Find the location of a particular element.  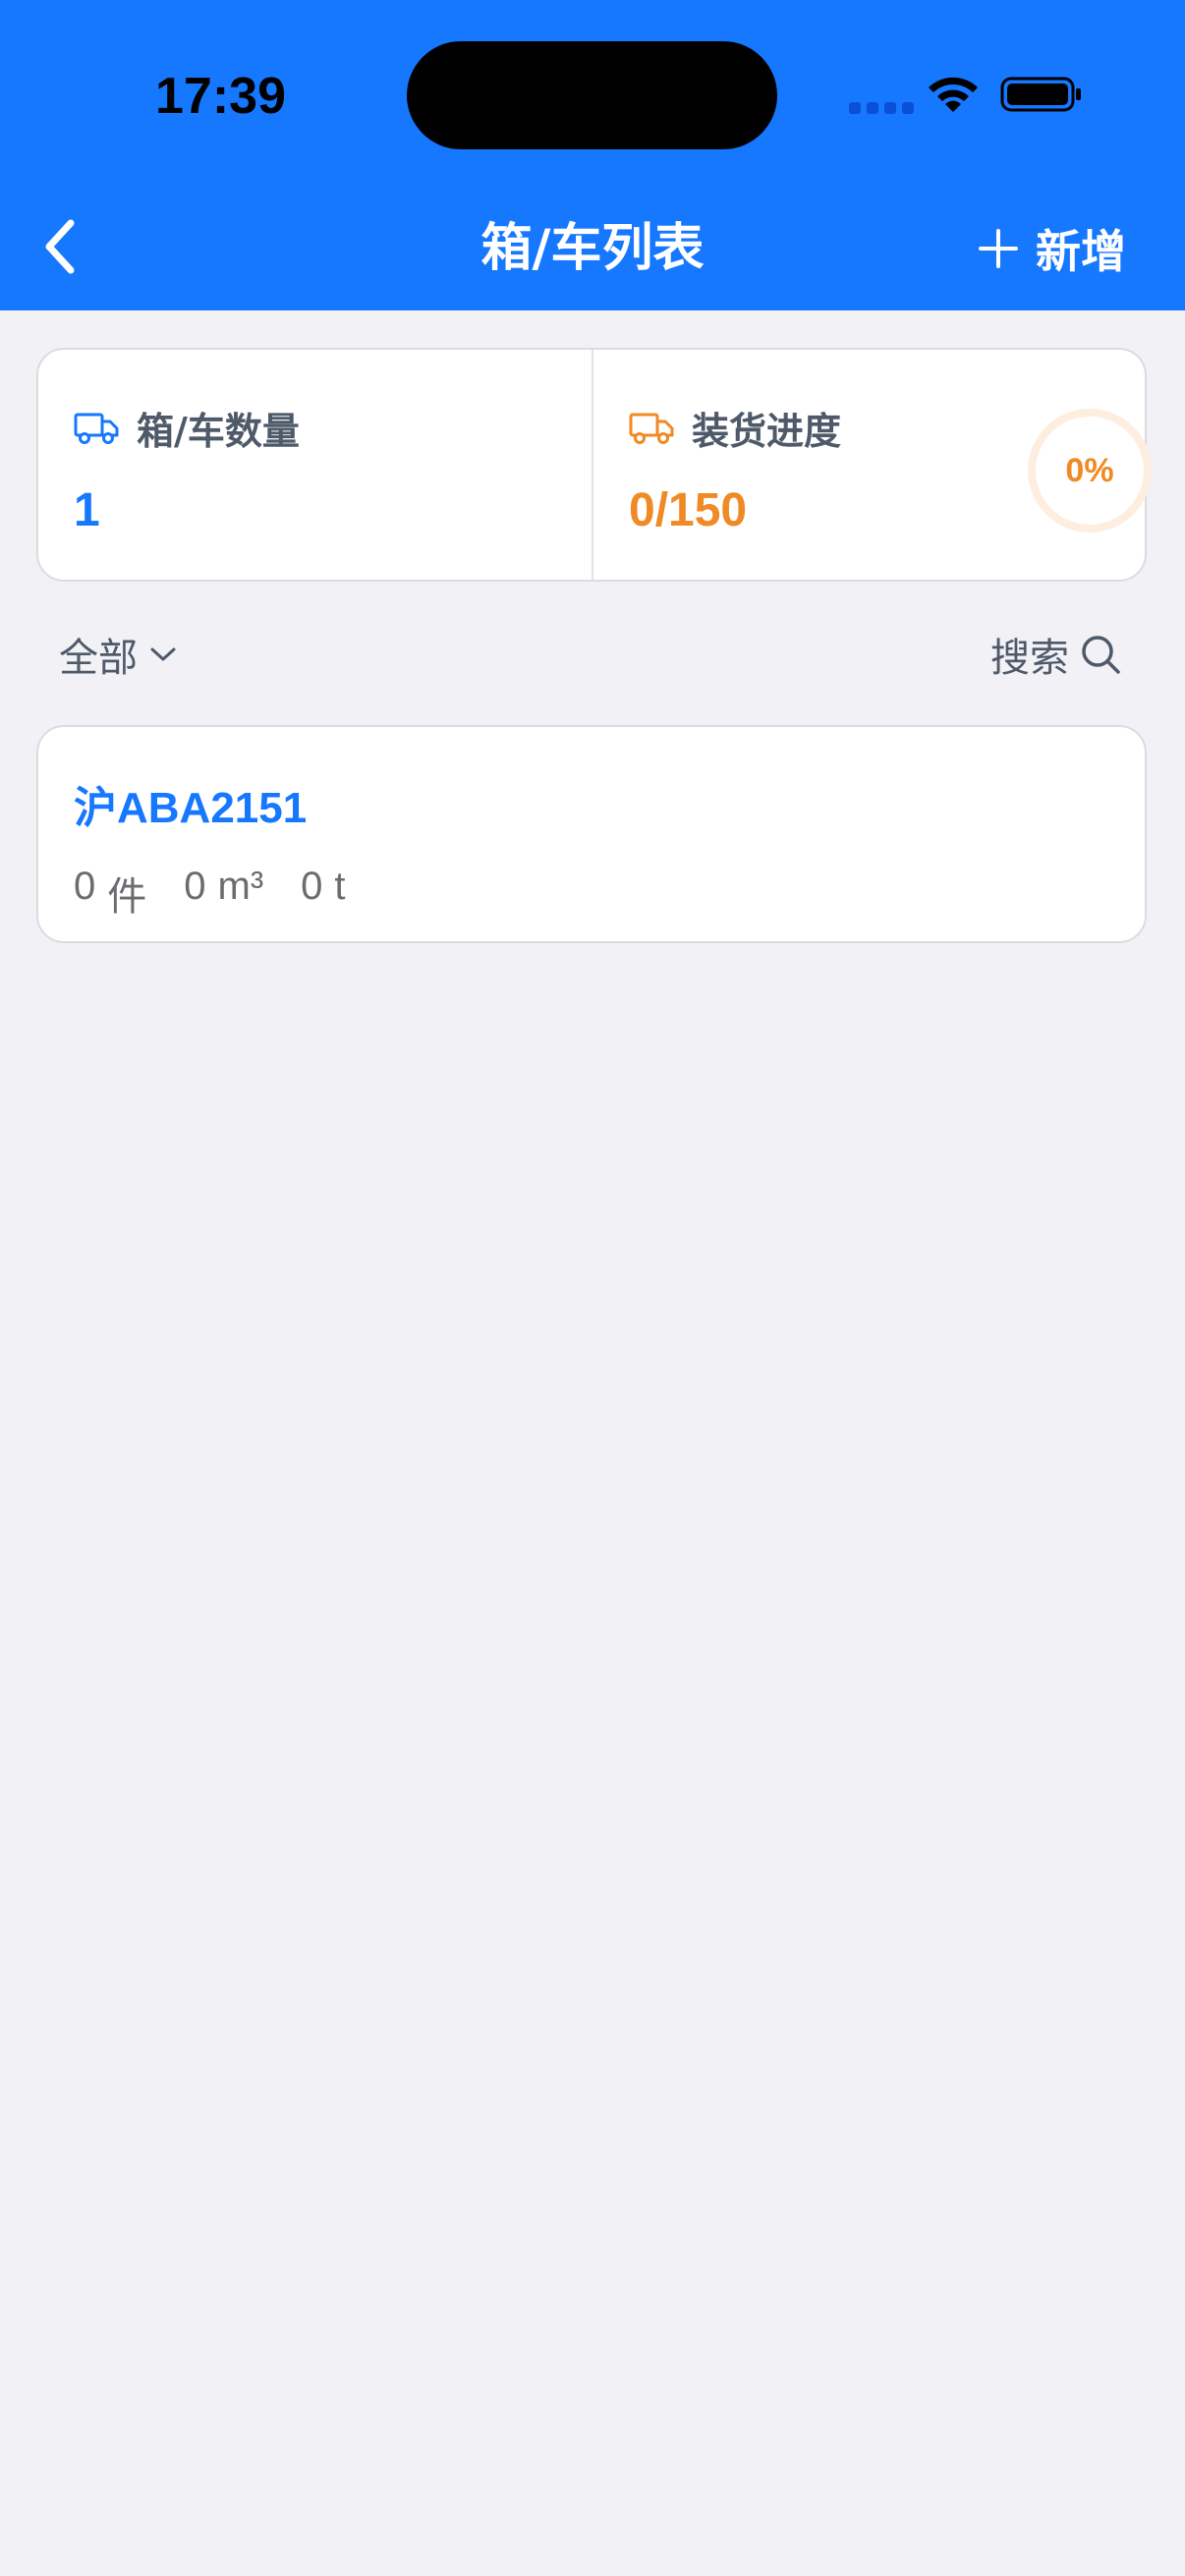

pieces-metric: 0 件 is located at coordinates (110, 893).